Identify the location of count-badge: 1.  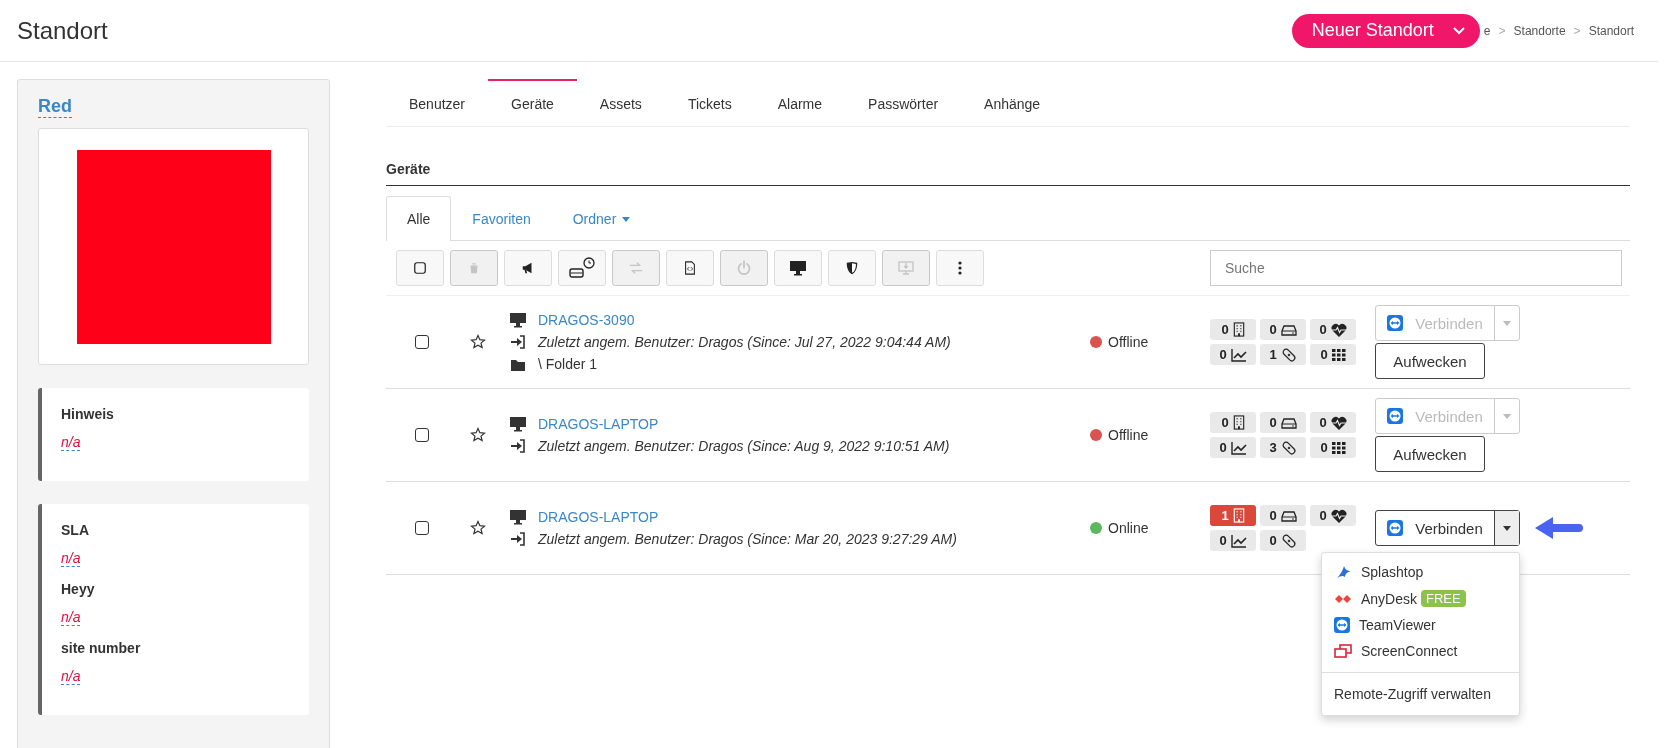
(1233, 515).